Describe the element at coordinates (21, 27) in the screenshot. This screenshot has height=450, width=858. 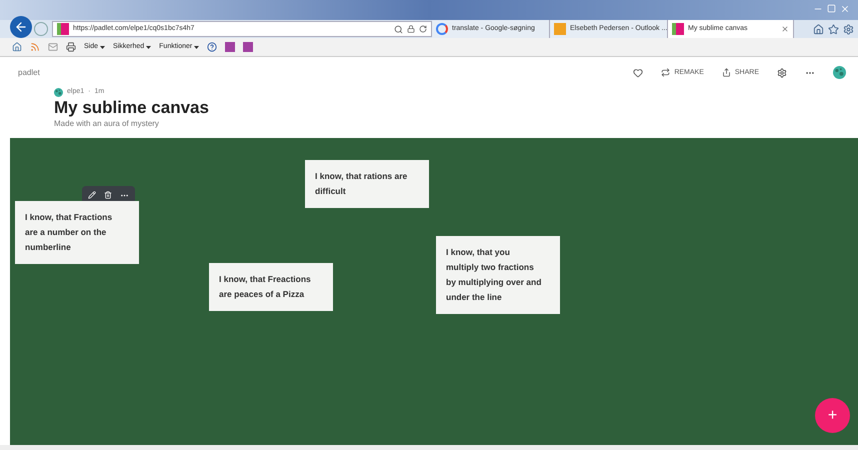
I see `back-button` at that location.